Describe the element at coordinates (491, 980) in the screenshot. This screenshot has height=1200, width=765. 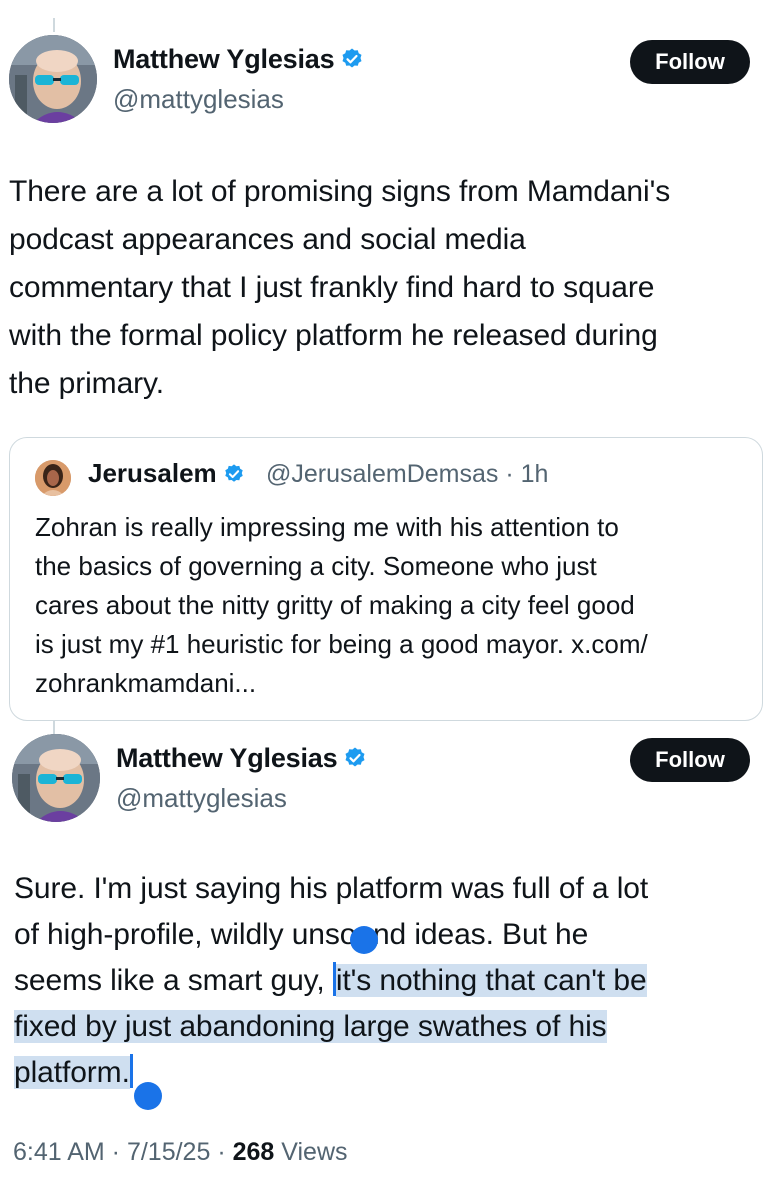
I see `selected-text: it's nothing that can't be` at that location.